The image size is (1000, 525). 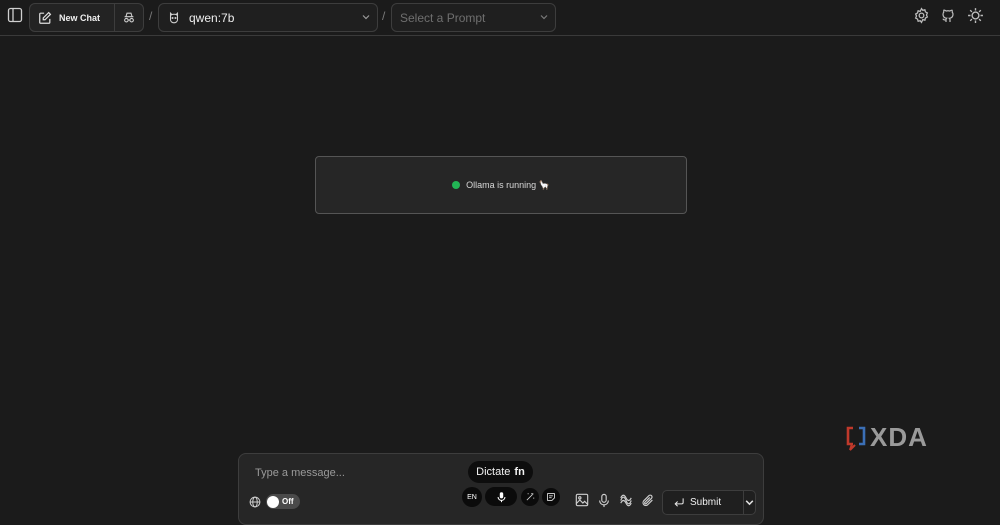 I want to click on model-select: qwen:7b, so click(x=268, y=17).